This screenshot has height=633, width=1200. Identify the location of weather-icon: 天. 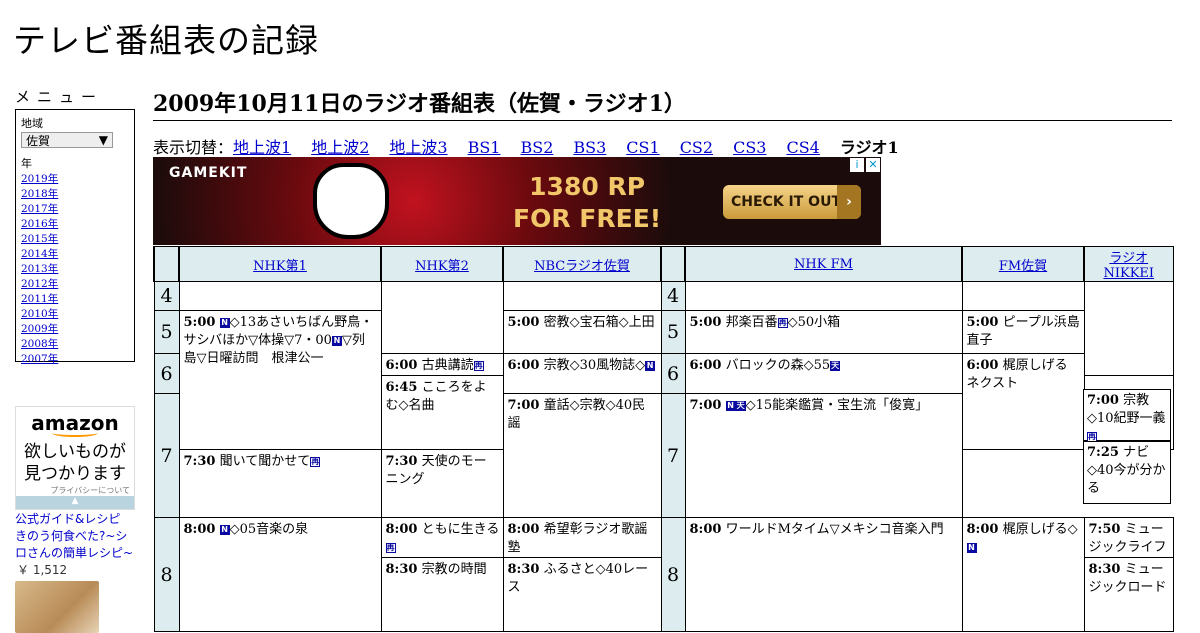
(740, 406).